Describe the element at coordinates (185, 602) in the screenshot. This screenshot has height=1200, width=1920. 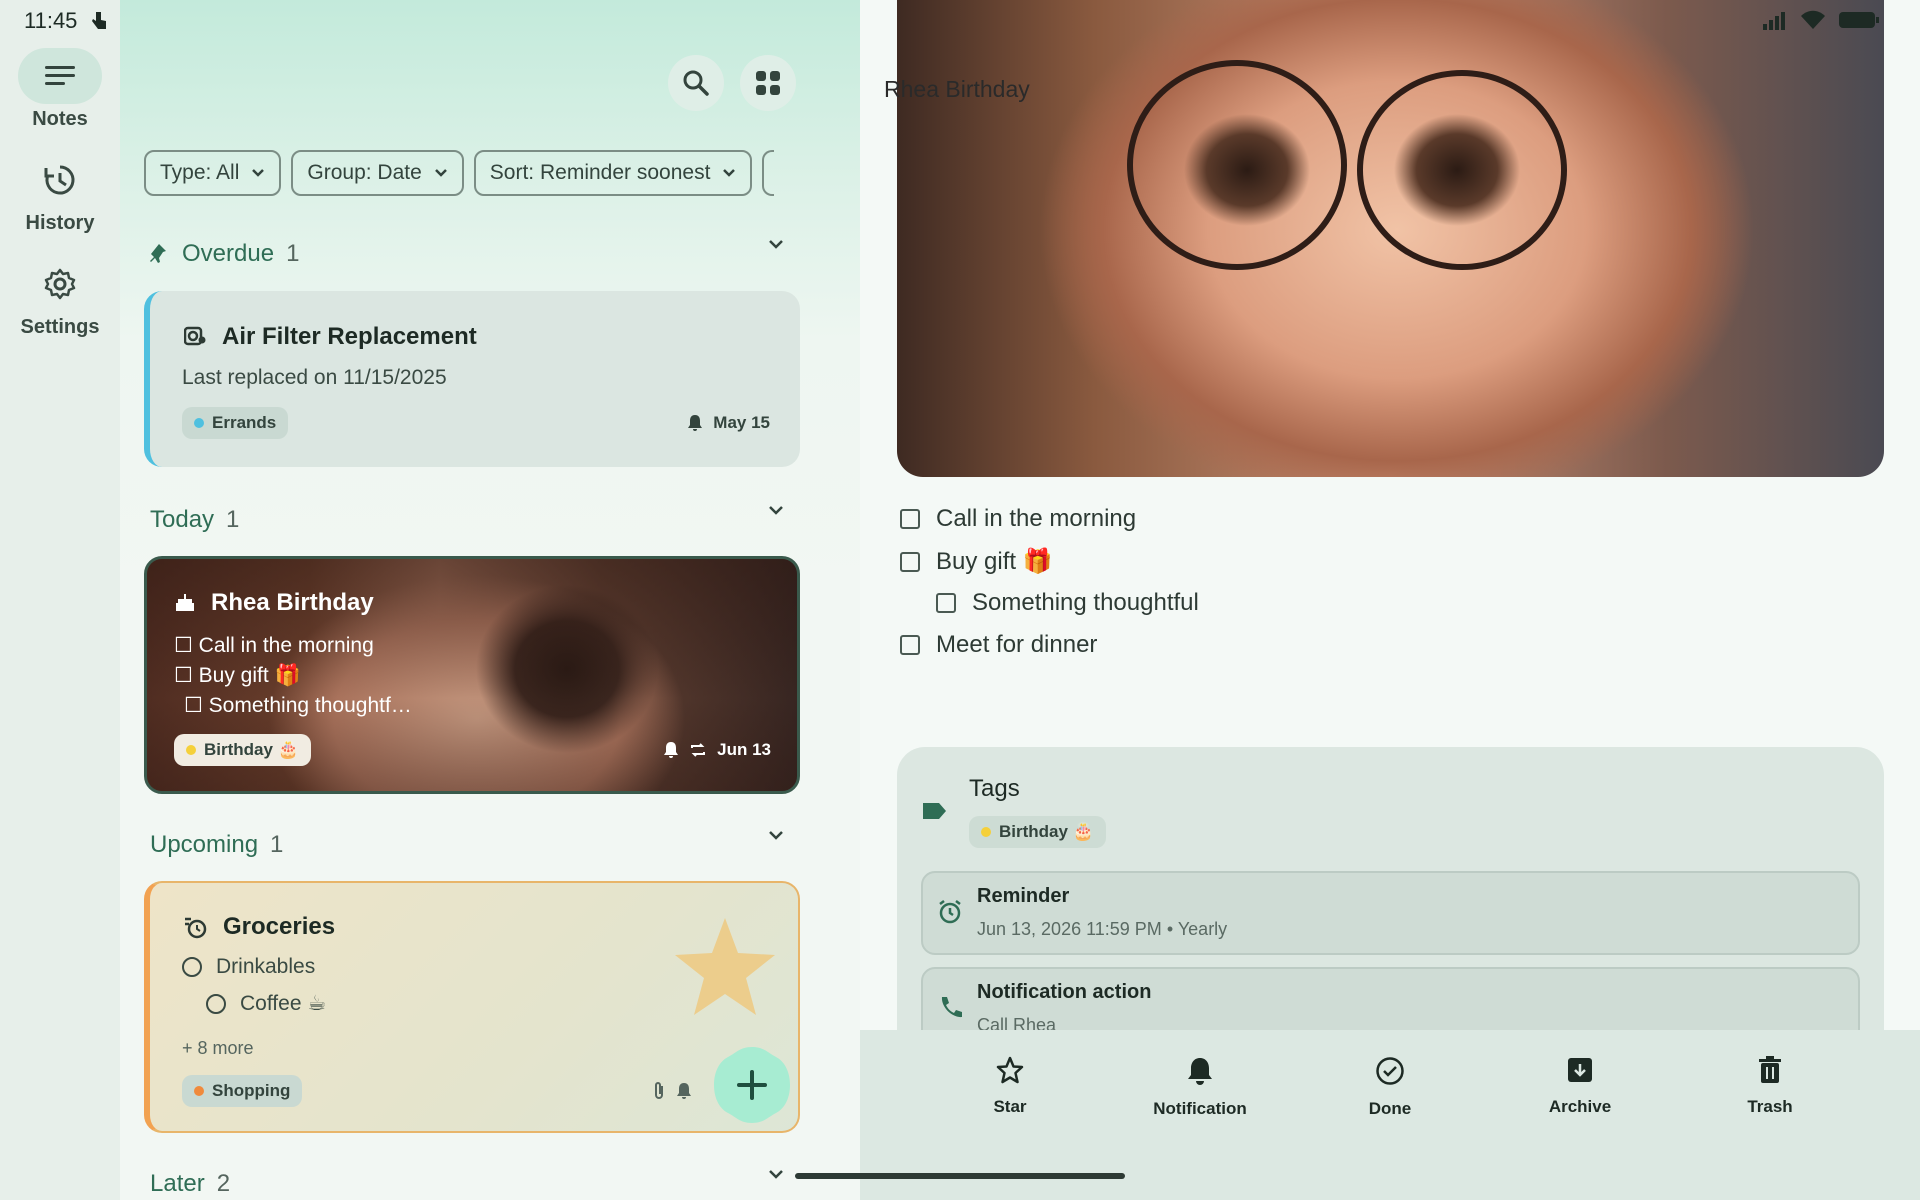
I see `cake-icon` at that location.